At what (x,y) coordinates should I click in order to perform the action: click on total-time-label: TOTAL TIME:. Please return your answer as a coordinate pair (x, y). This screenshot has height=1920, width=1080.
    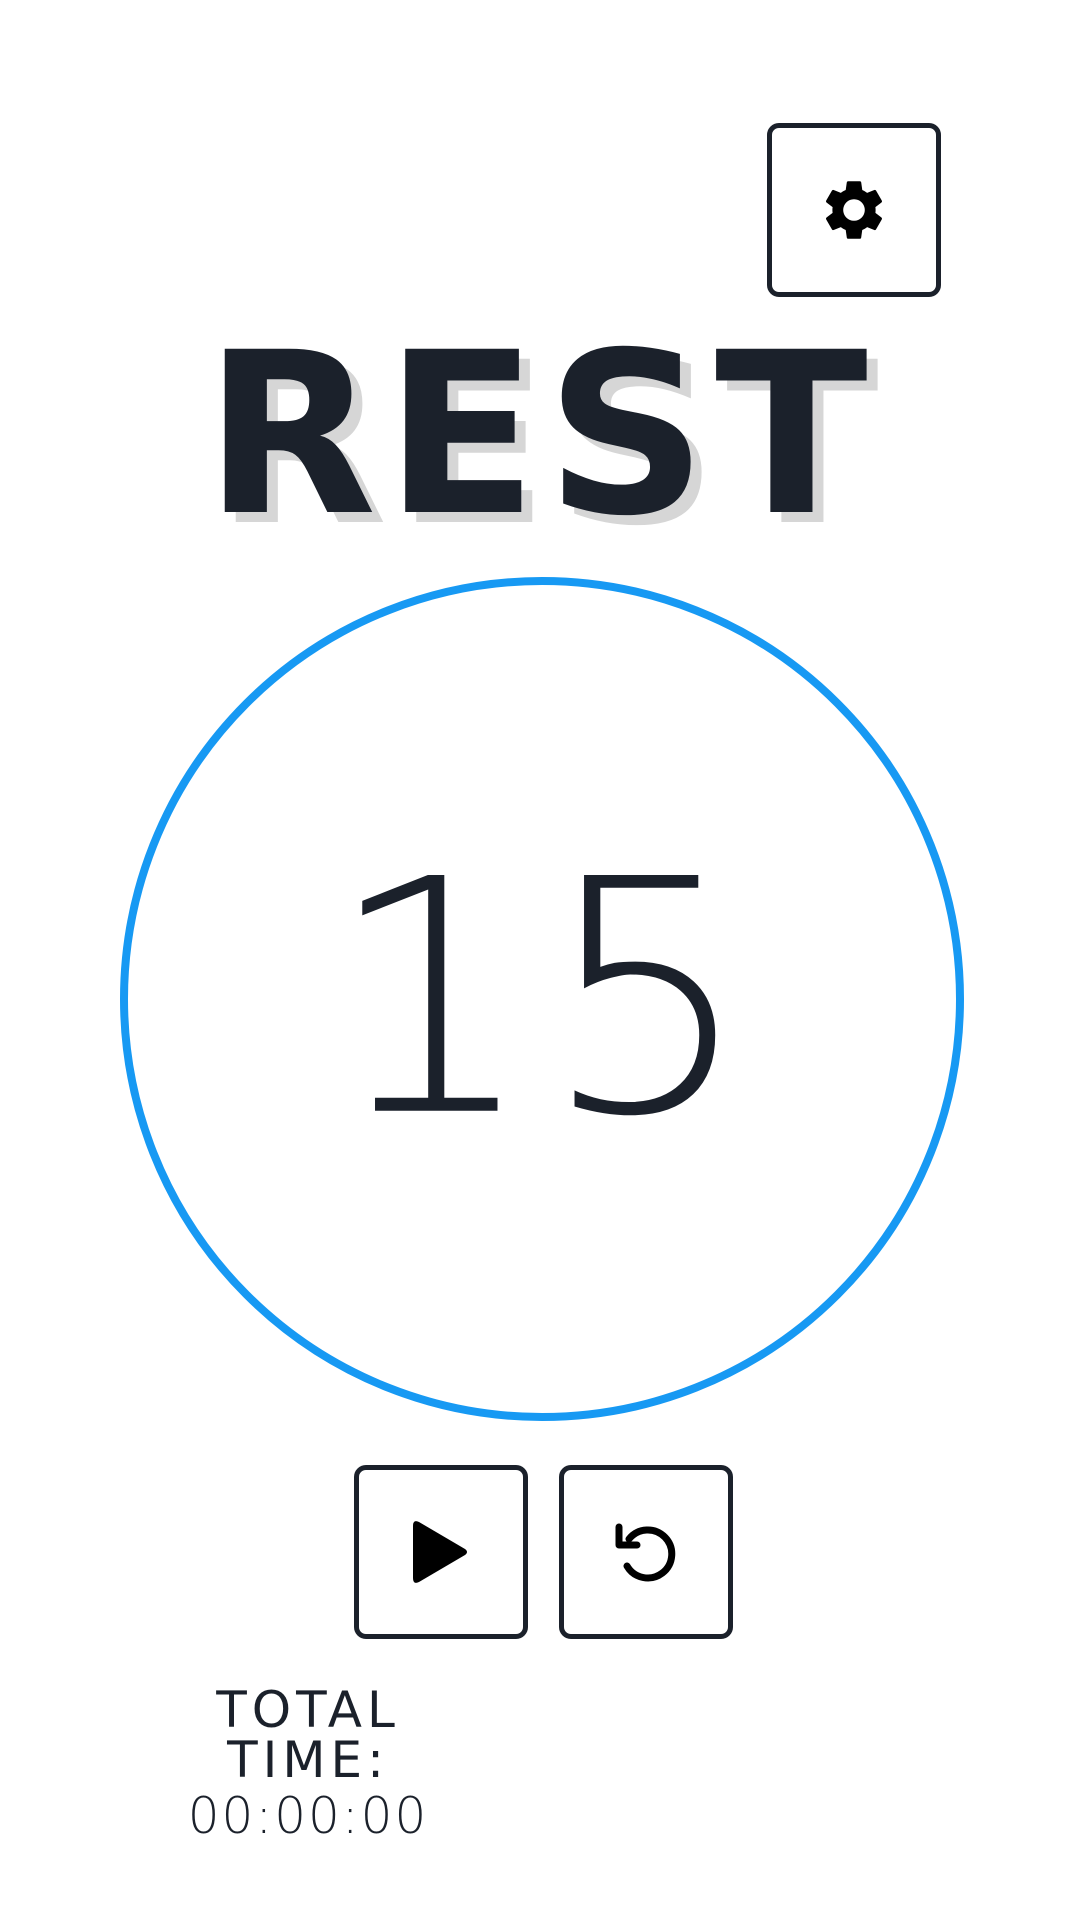
    Looking at the image, I should click on (308, 1735).